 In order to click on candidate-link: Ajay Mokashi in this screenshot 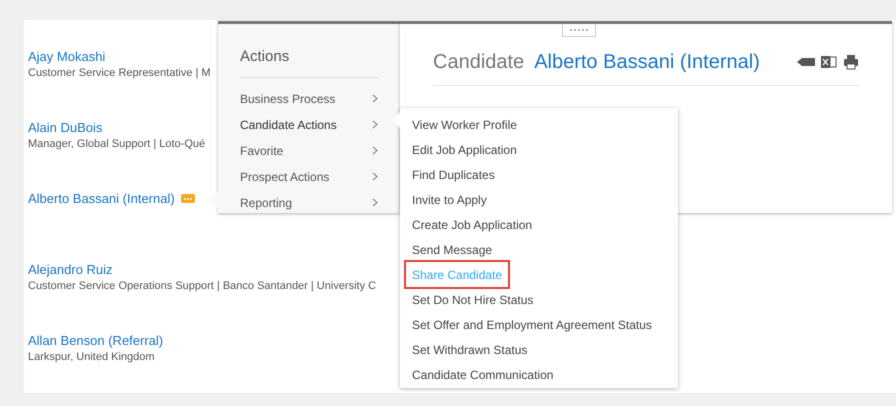, I will do `click(67, 56)`.